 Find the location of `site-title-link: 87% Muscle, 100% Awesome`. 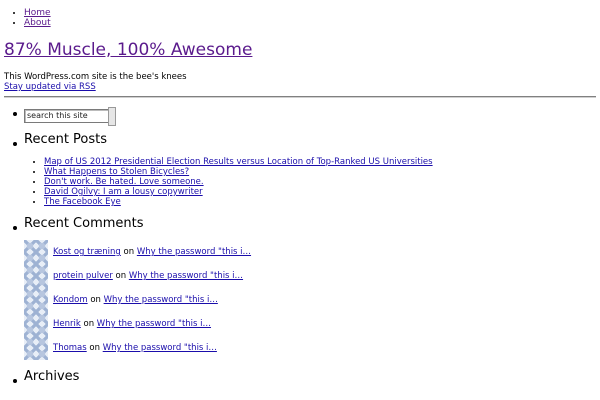

site-title-link: 87% Muscle, 100% Awesome is located at coordinates (128, 50).